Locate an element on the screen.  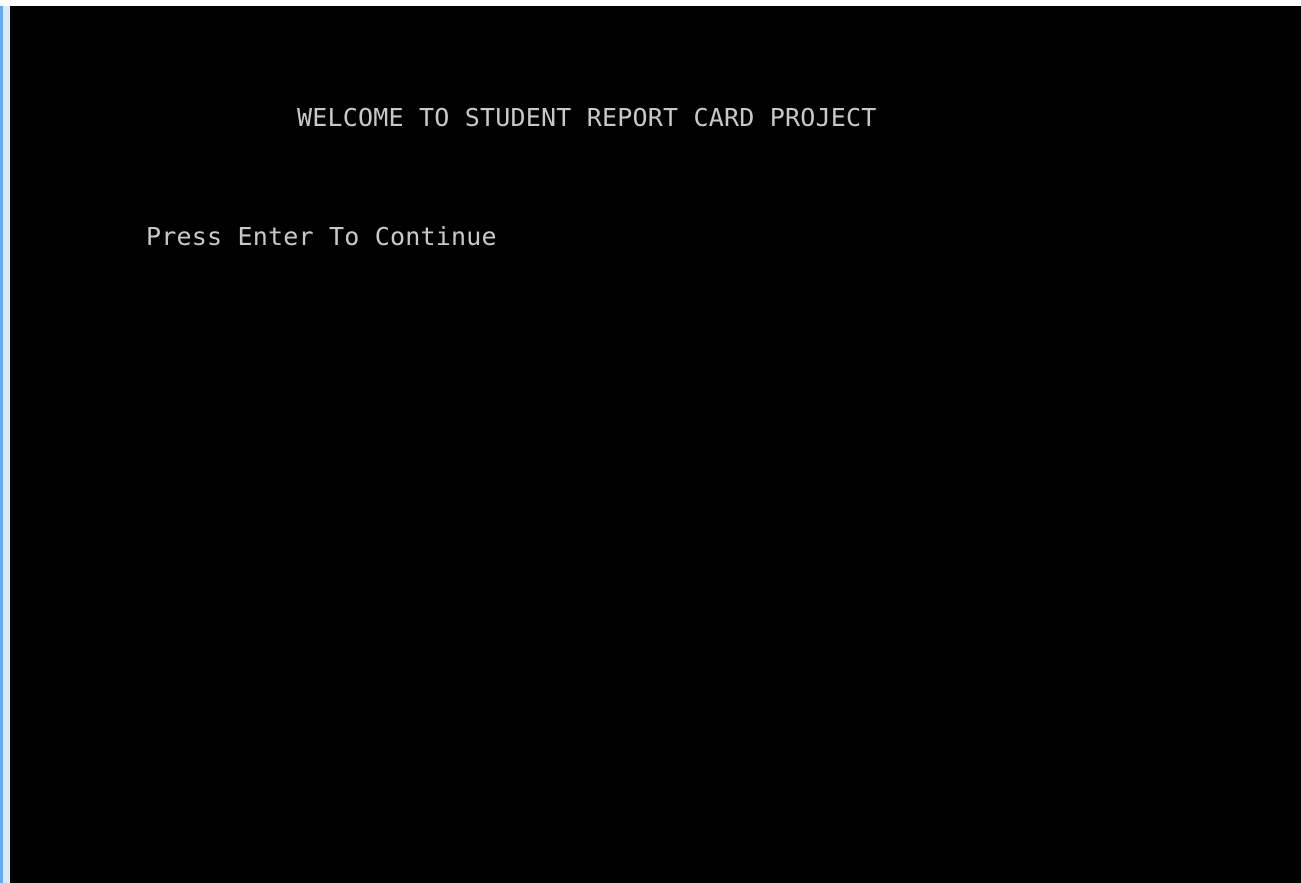
continue-prompt: Press Enter To Continue is located at coordinates (321, 236).